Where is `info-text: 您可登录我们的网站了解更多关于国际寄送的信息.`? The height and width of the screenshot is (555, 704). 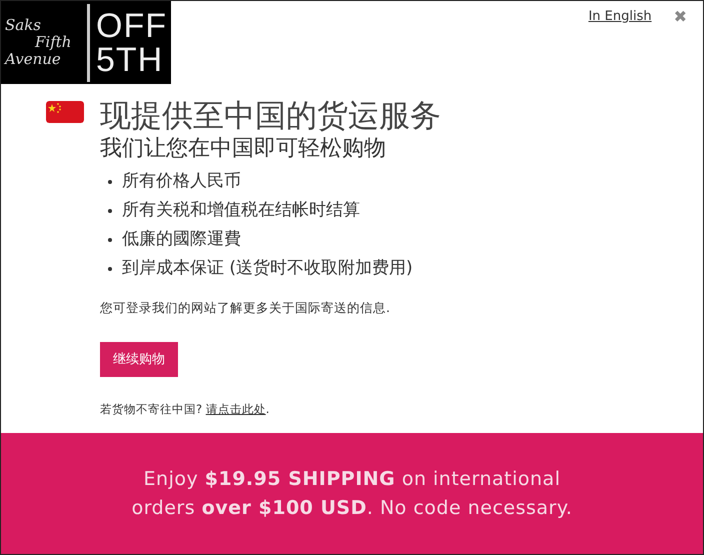 info-text: 您可登录我们的网站了解更多关于国际寄送的信息. is located at coordinates (245, 308).